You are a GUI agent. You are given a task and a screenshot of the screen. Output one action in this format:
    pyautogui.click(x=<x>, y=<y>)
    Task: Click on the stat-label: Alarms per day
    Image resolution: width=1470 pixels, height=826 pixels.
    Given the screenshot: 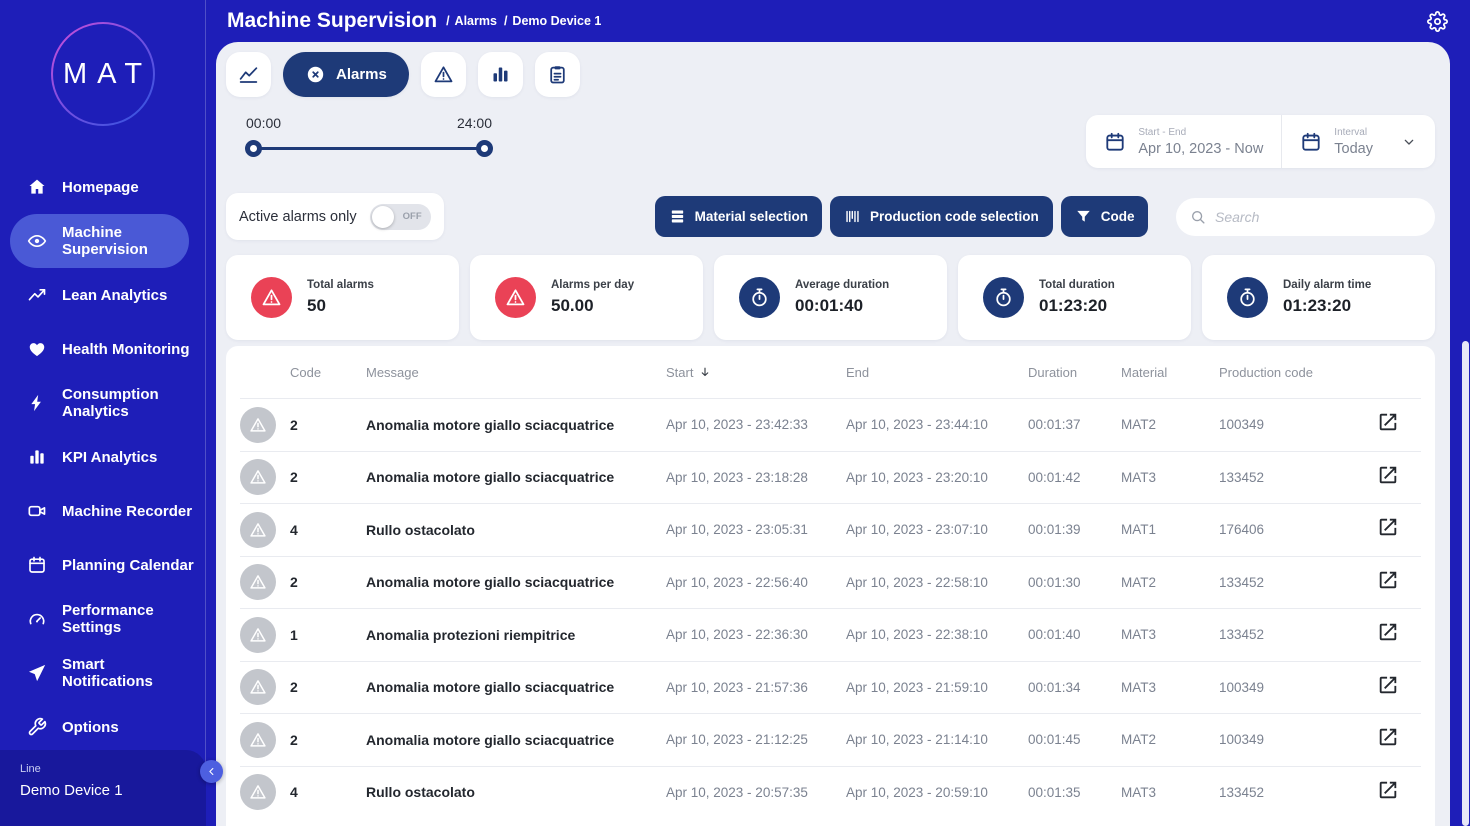 What is the action you would take?
    pyautogui.click(x=593, y=285)
    